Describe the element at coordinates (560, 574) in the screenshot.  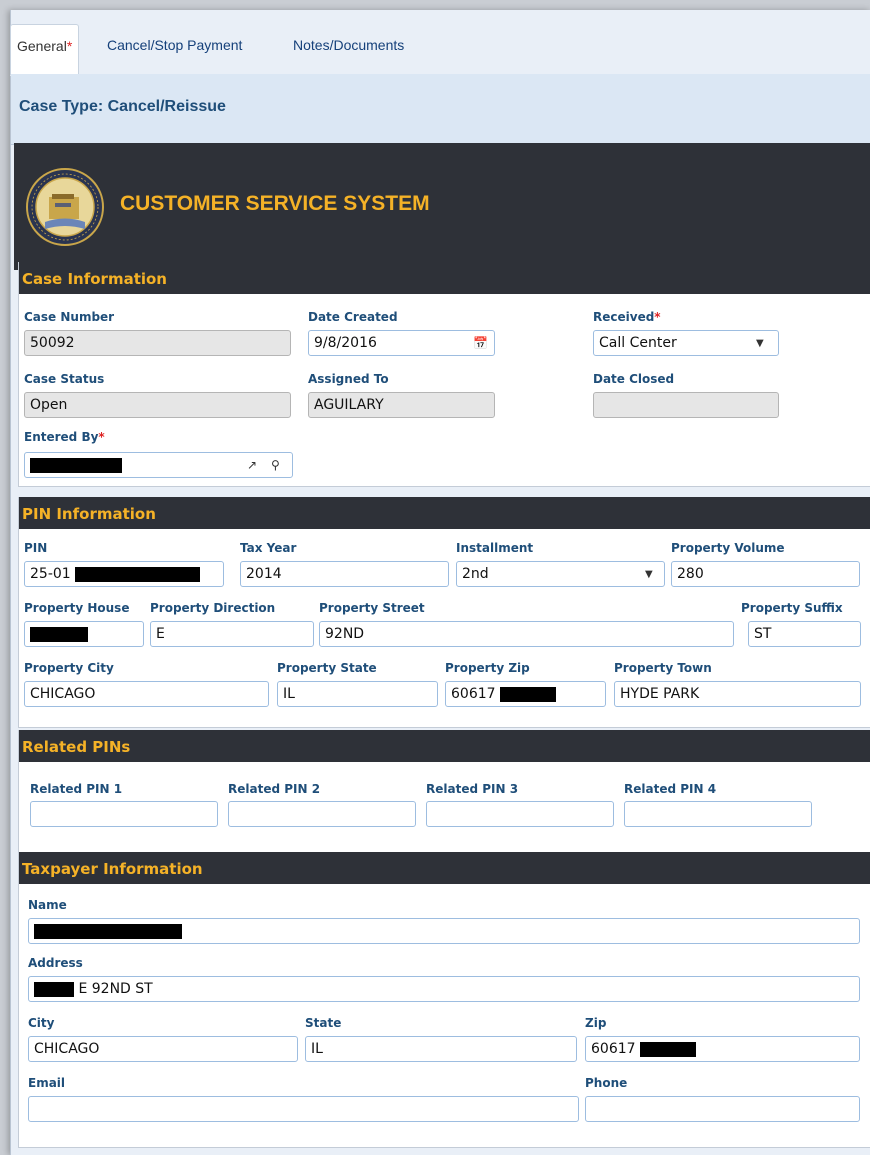
I see `installment-select: 2nd ▼` at that location.